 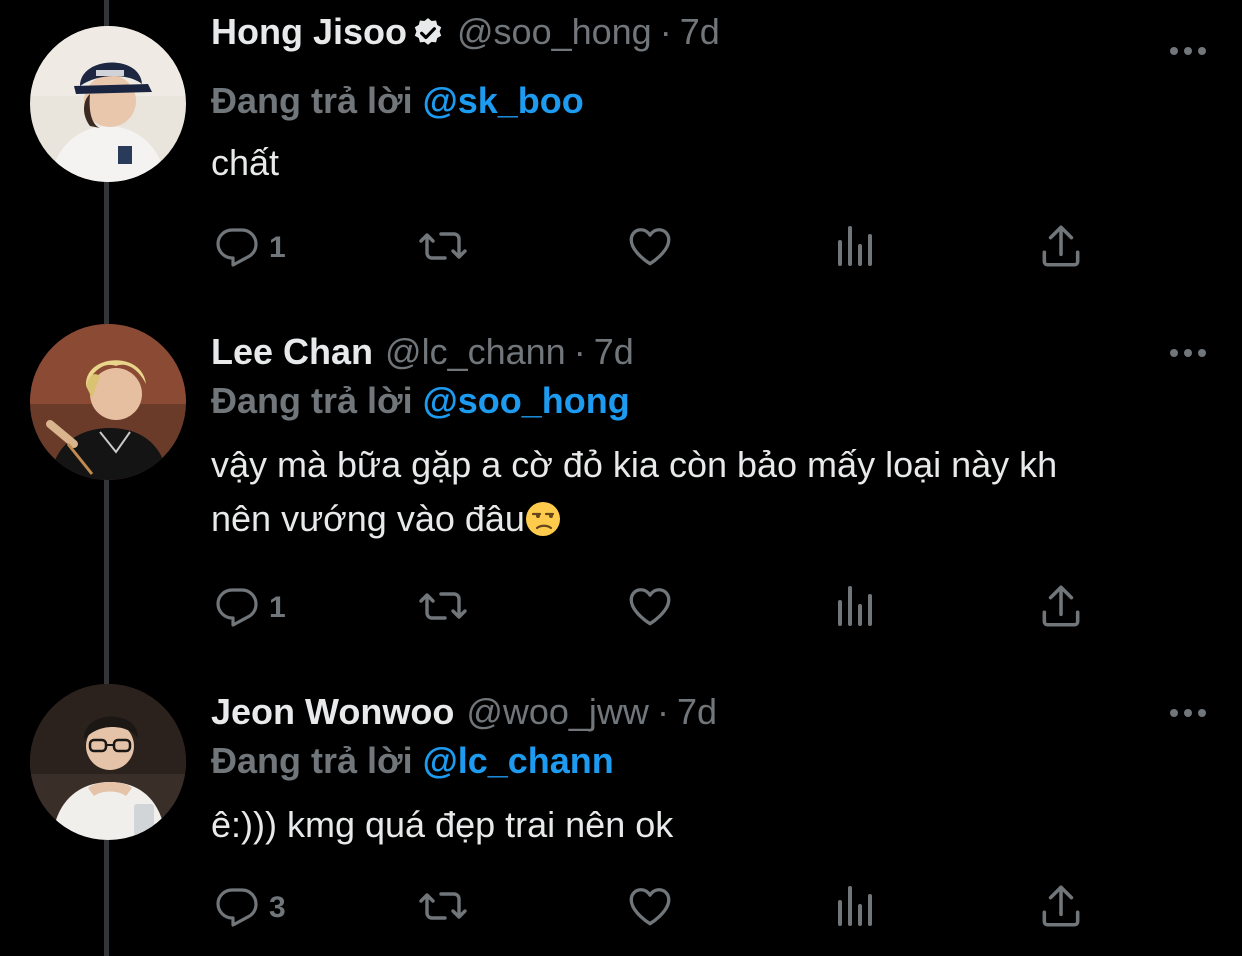 I want to click on handle: @soo_hong, so click(x=554, y=31).